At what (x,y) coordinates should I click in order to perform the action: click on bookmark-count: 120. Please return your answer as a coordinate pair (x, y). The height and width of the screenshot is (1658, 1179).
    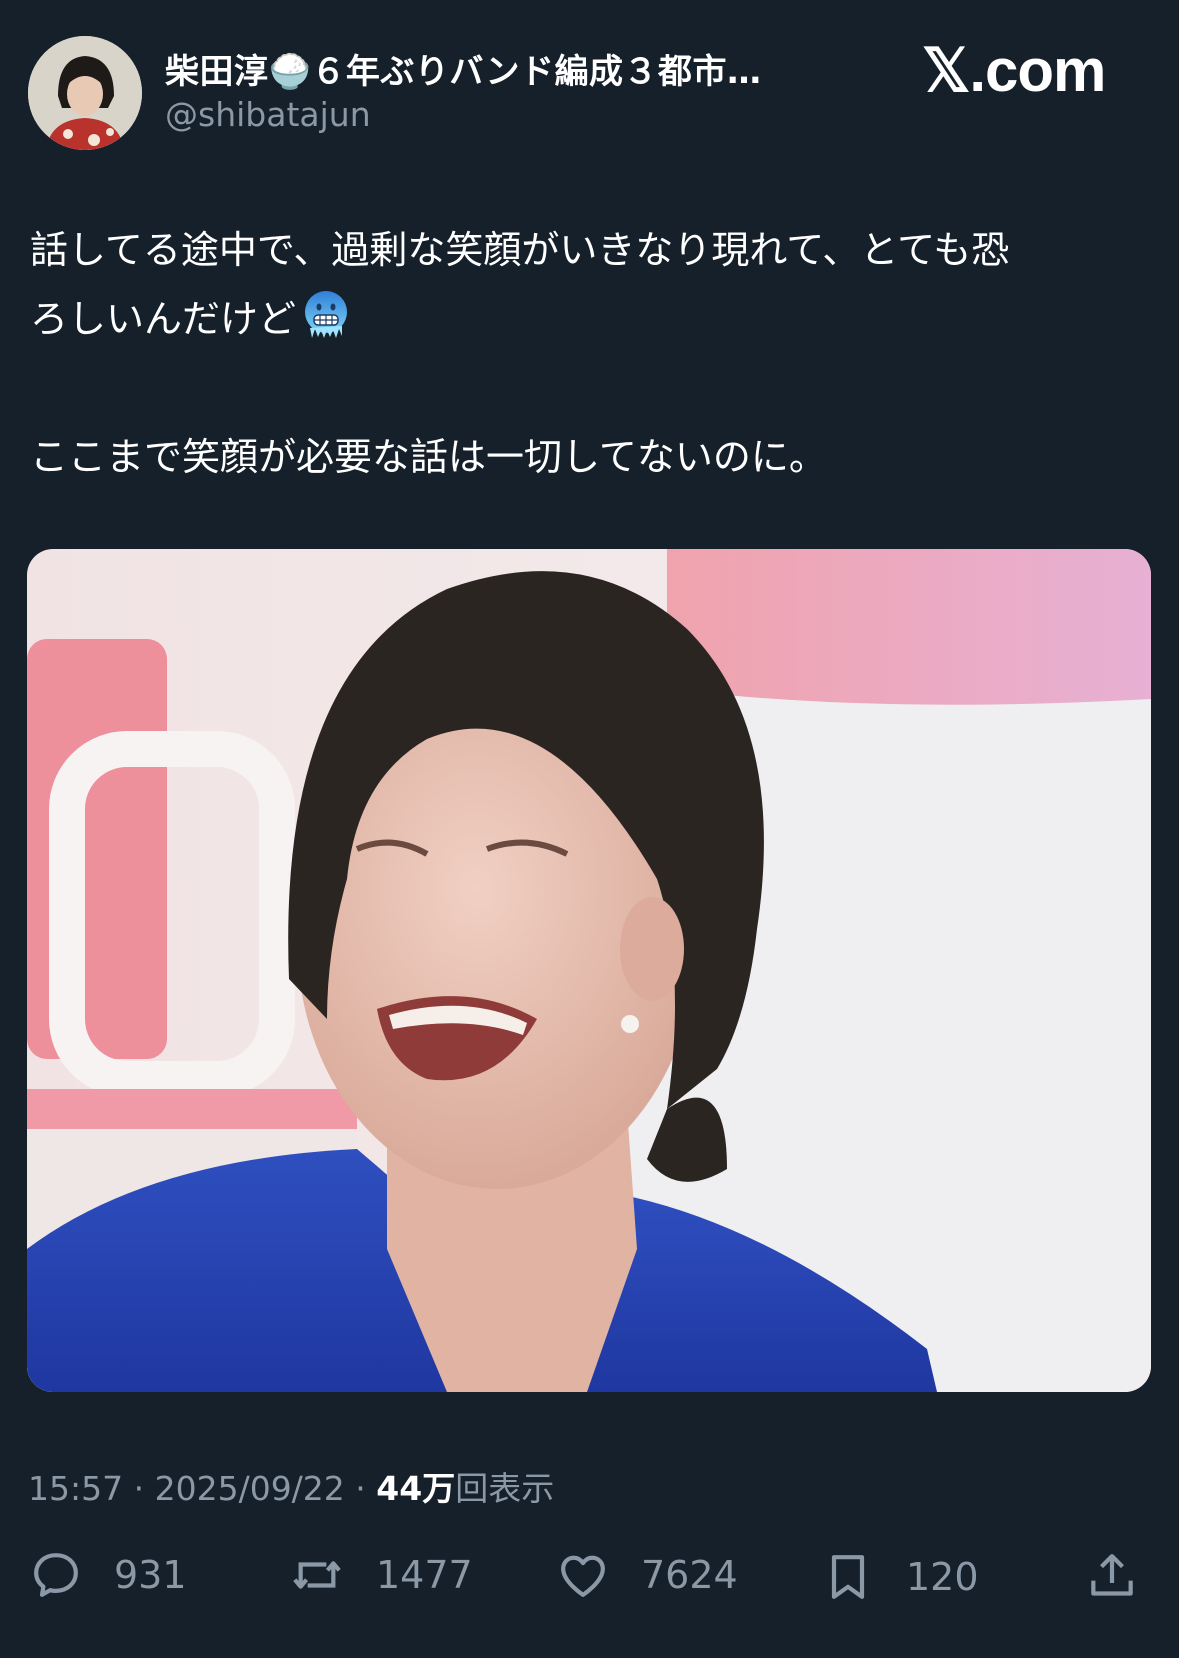
    Looking at the image, I should click on (942, 1577).